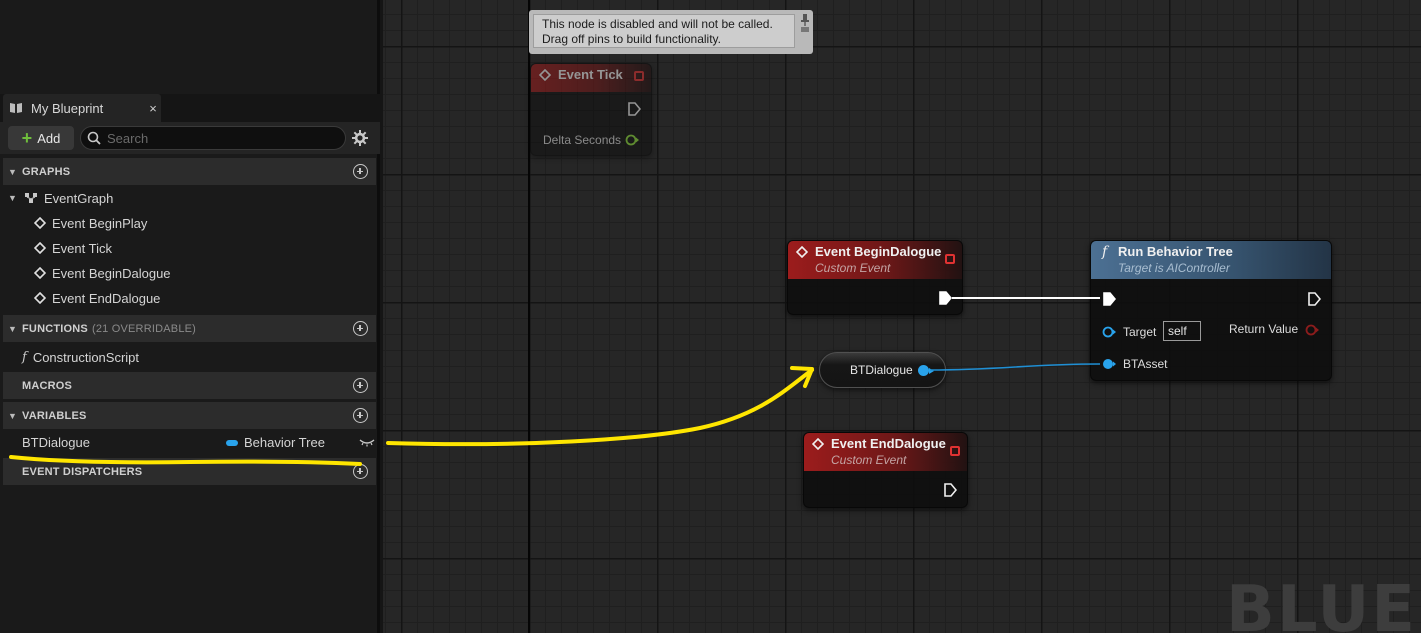 The height and width of the screenshot is (633, 1421). I want to click on tree-item-event: Event BeginPlay, so click(90, 223).